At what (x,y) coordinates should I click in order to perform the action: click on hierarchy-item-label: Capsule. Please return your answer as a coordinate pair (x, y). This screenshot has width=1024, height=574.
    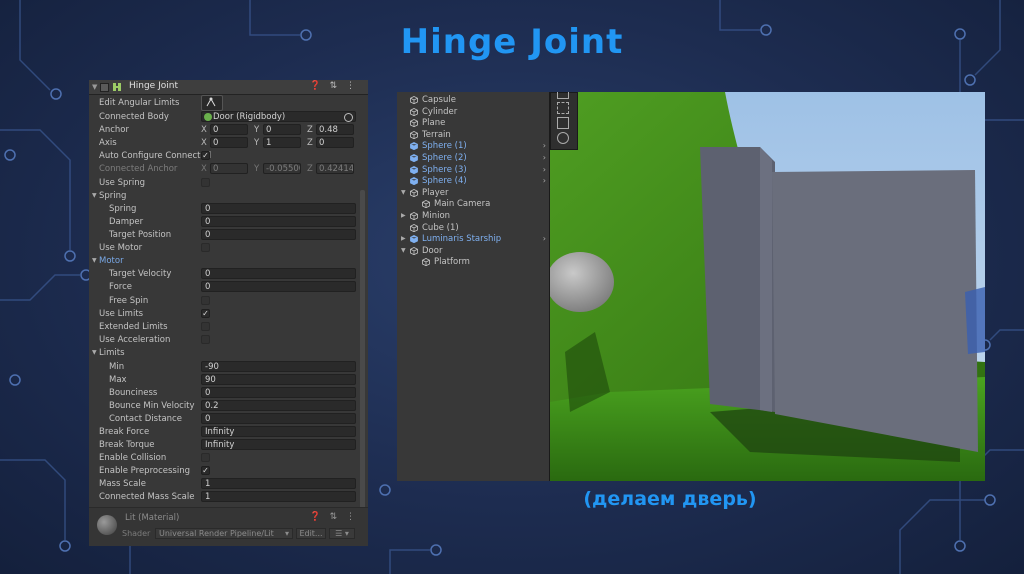
    Looking at the image, I should click on (439, 100).